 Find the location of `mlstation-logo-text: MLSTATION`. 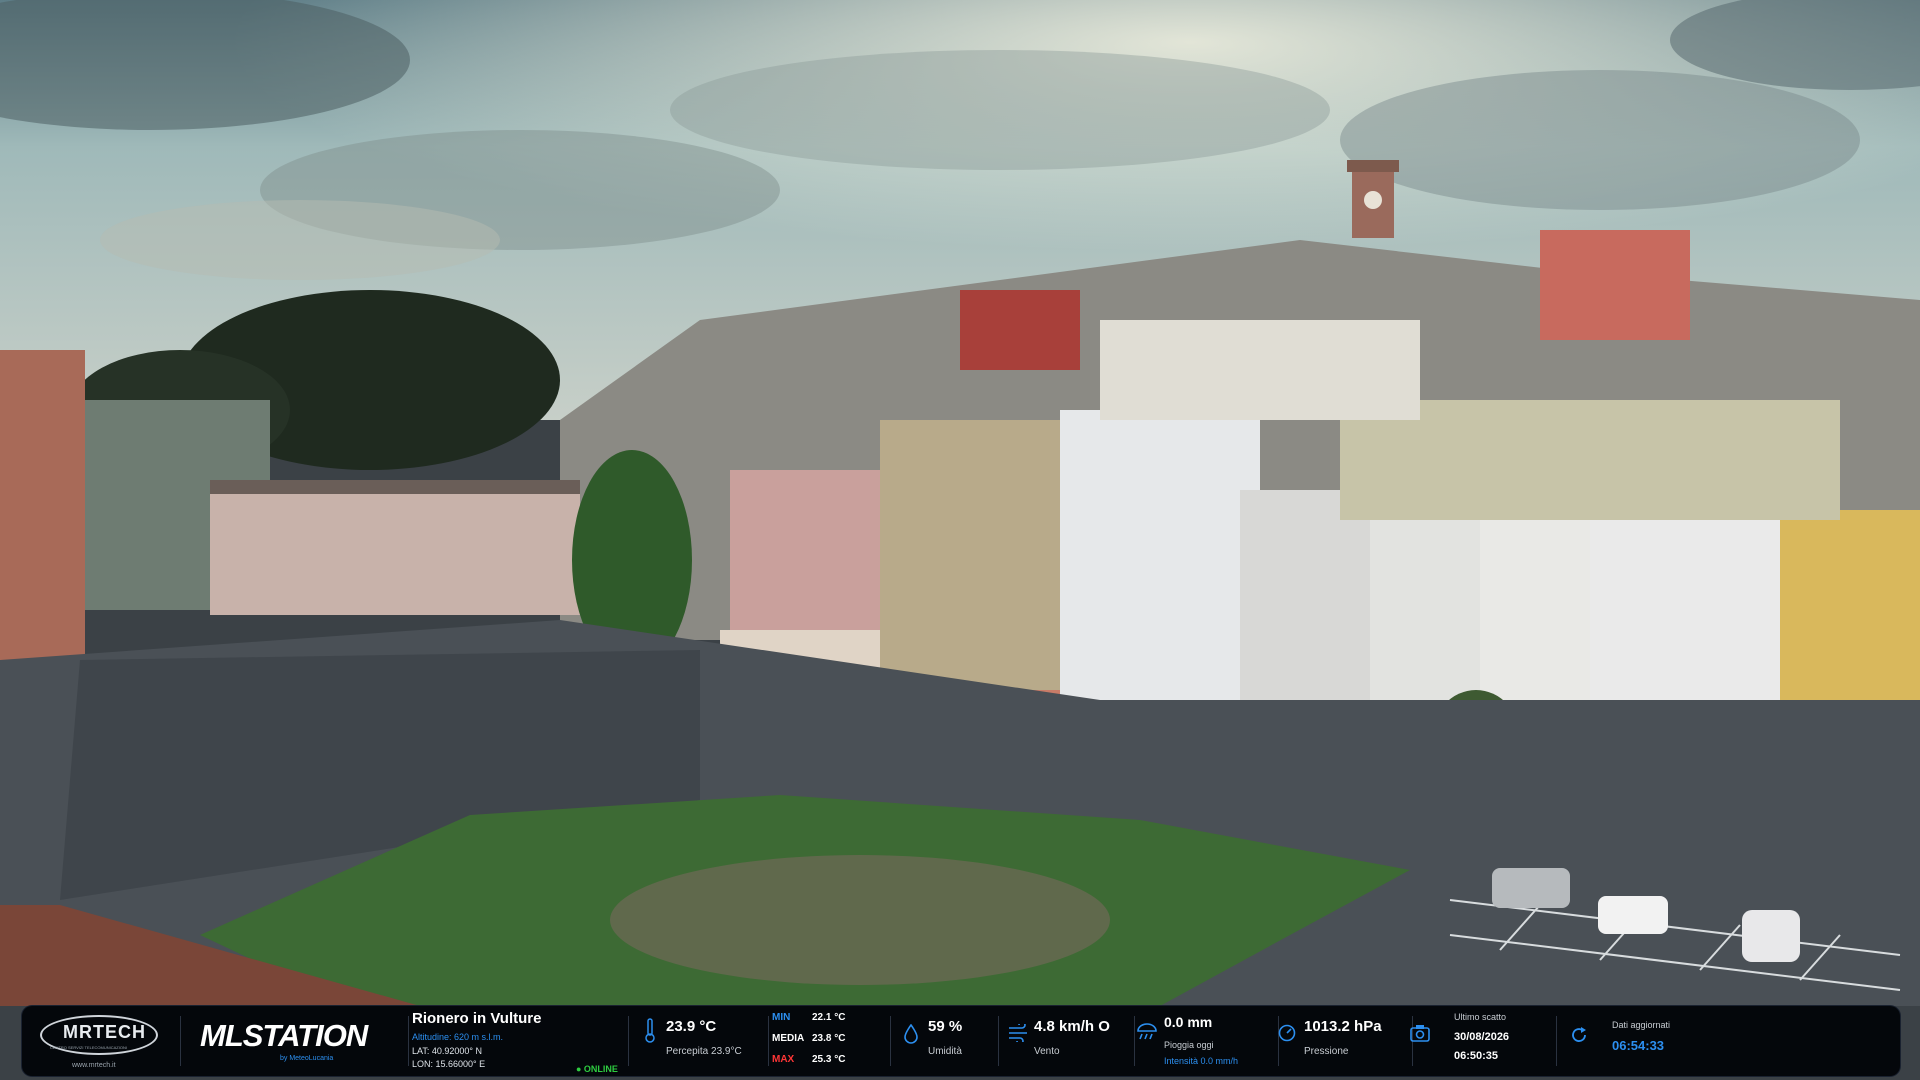

mlstation-logo-text: MLSTATION is located at coordinates (284, 1035).